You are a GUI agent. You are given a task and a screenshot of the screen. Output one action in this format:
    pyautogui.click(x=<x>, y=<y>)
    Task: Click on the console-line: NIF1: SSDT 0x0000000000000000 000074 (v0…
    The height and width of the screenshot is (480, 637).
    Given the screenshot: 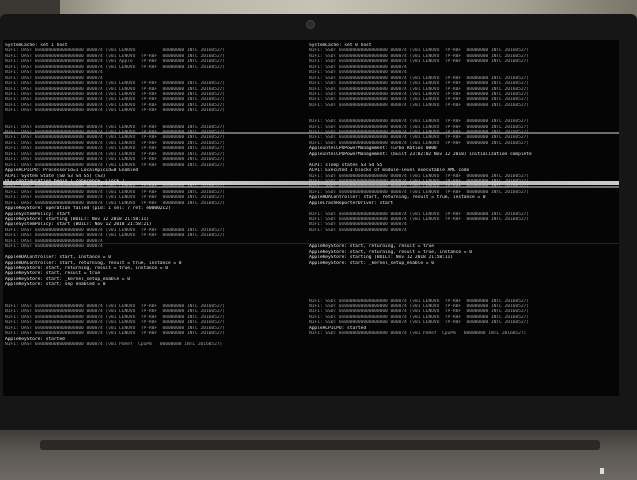 What is the action you would take?
    pyautogui.click(x=418, y=334)
    